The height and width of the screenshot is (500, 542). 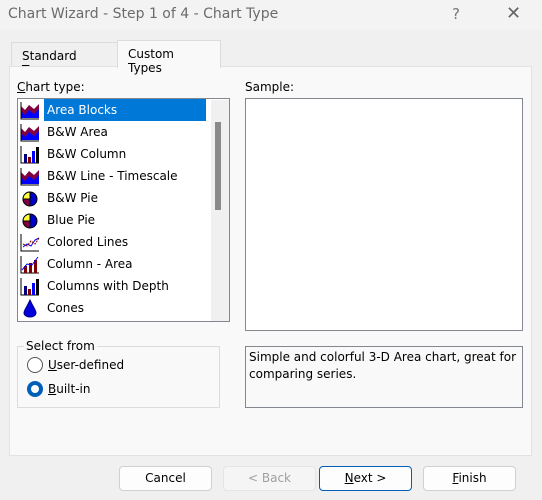 I want to click on select-from-group, so click(x=118, y=377).